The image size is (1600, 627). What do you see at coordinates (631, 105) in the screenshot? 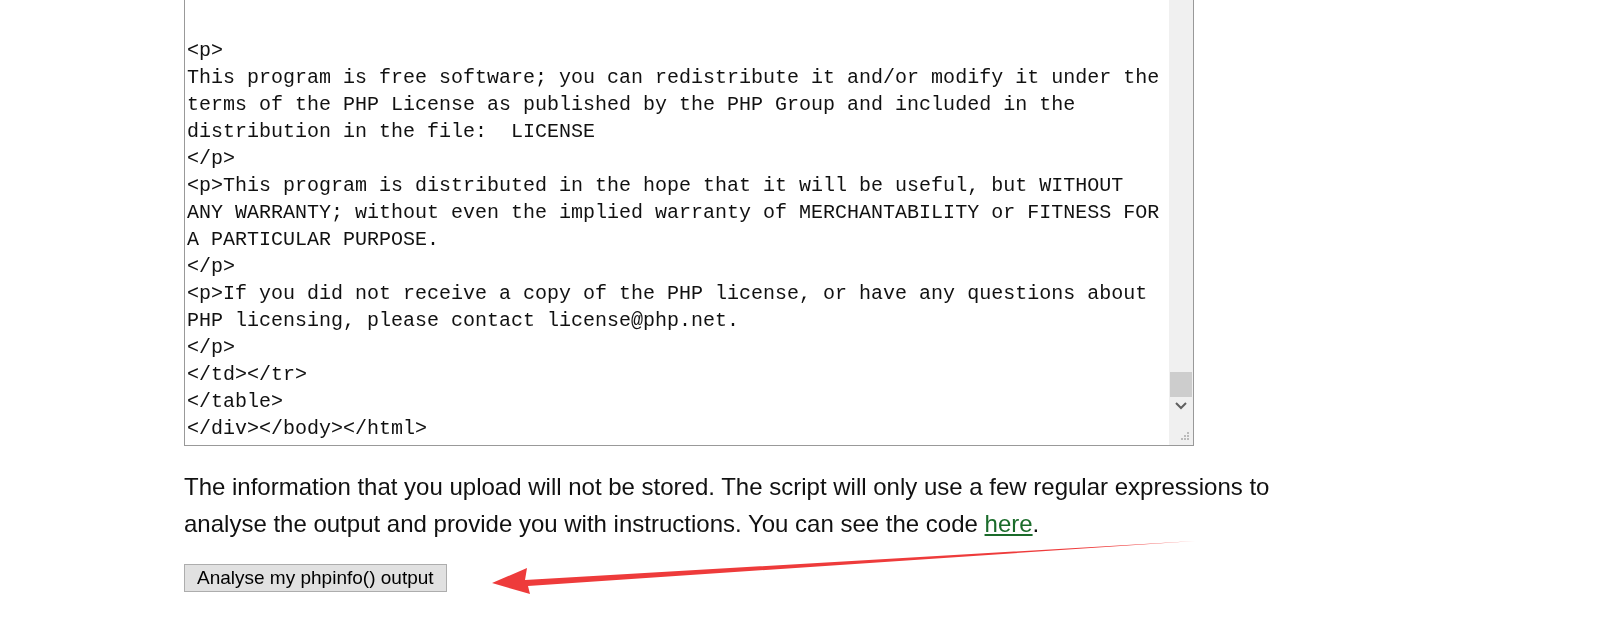
I see `code-line: terms of the PHP License as published by the PHP Group and included in the` at bounding box center [631, 105].